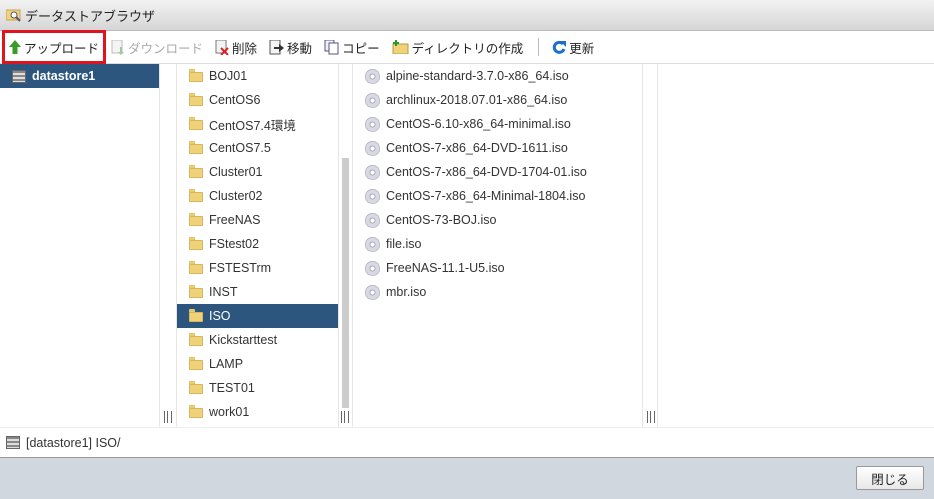 This screenshot has width=934, height=499. Describe the element at coordinates (54, 47) in the screenshot. I see `upload-button: アップロード` at that location.